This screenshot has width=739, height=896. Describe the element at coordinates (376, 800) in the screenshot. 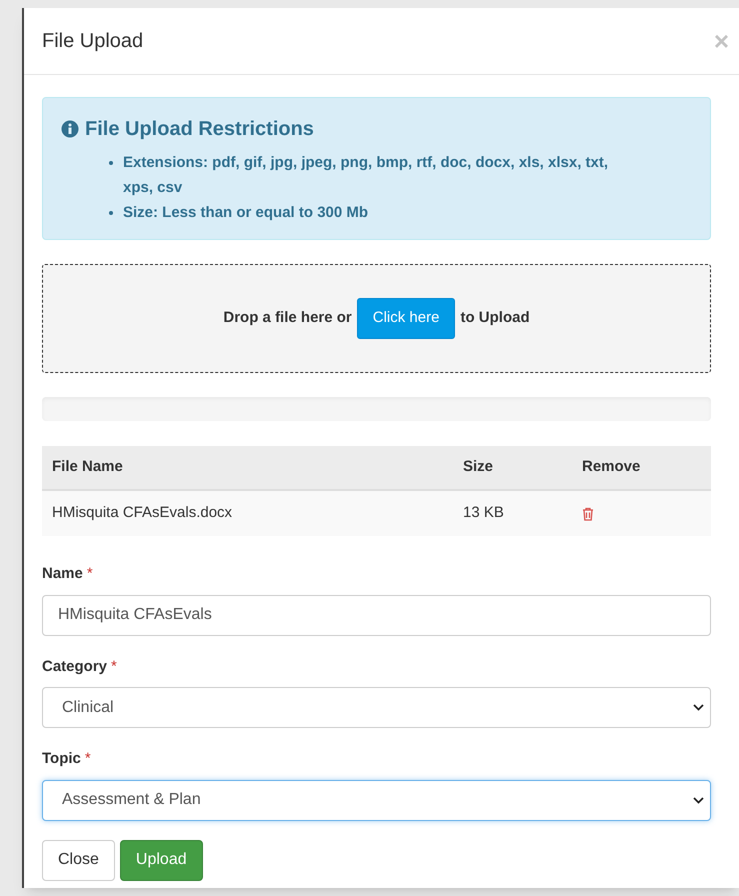

I see `select-field: Assessment & Plan` at that location.